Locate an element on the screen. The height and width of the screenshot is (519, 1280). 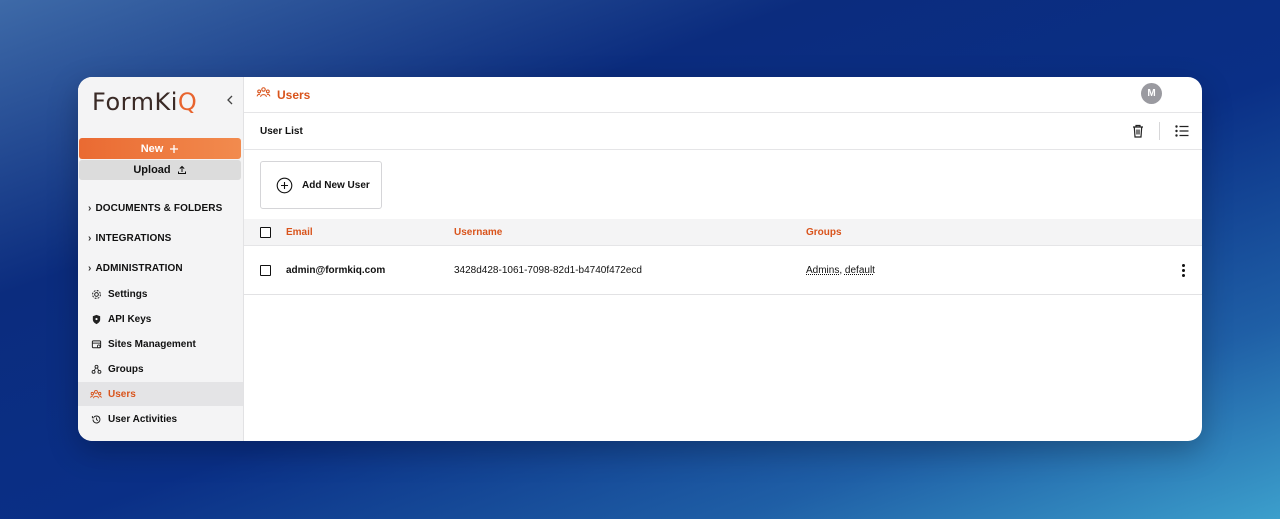
sidebar-item-api-keys: API Keys is located at coordinates (160, 319).